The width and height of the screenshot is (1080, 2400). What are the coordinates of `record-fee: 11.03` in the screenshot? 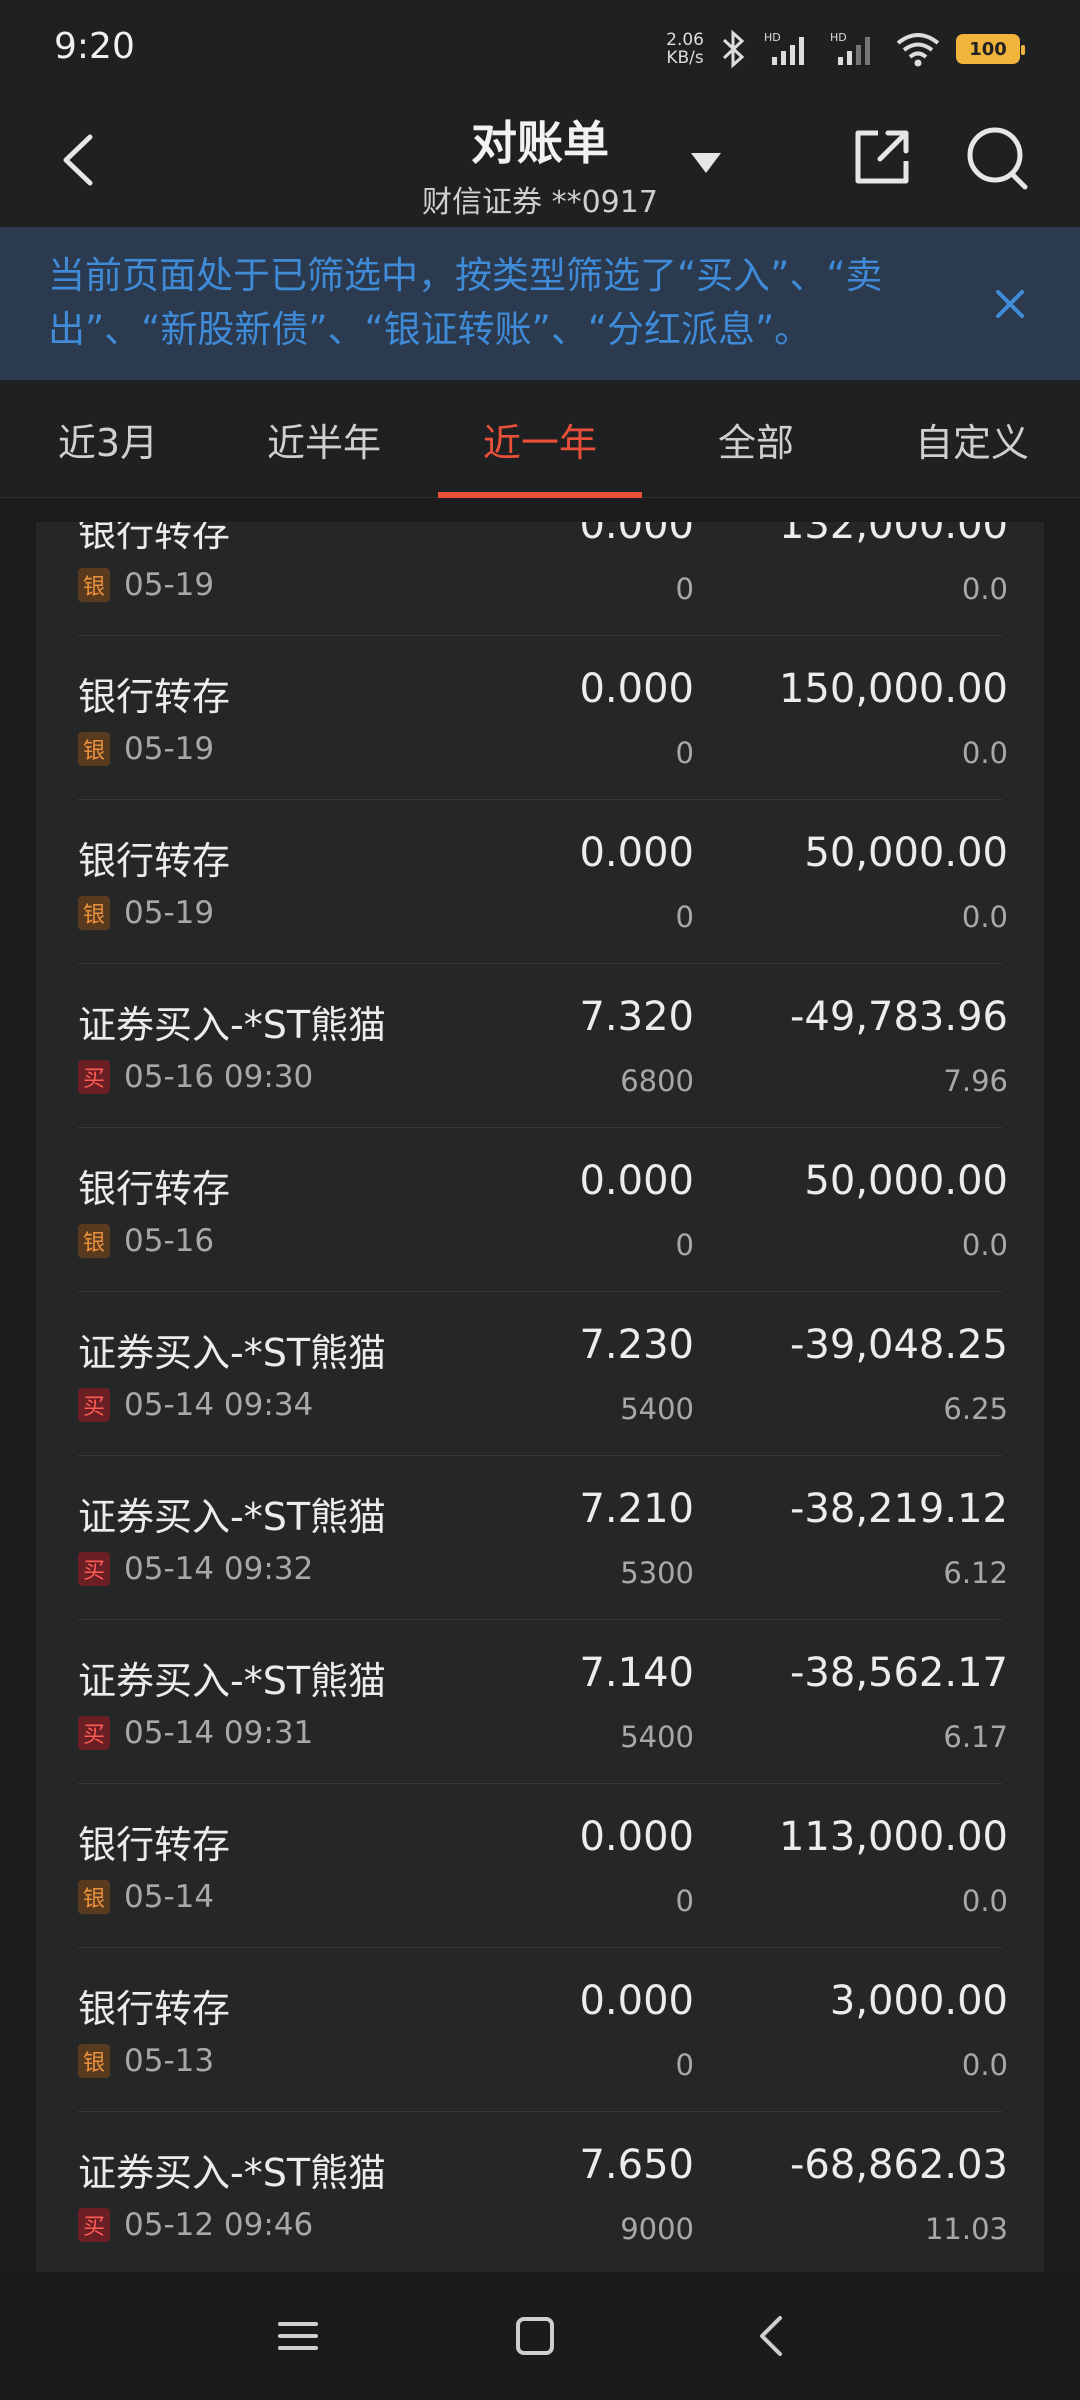 It's located at (966, 2229).